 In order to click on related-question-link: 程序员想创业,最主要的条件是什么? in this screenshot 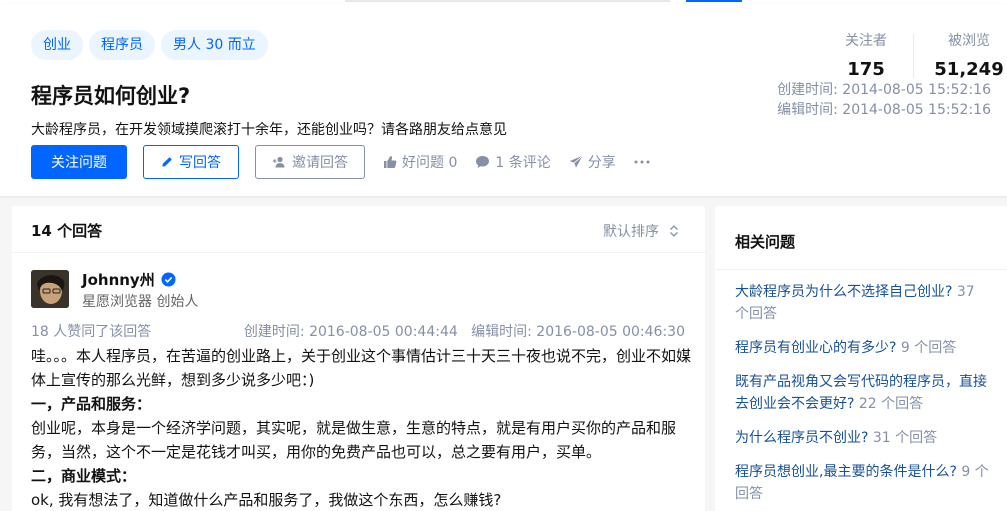, I will do `click(846, 472)`.